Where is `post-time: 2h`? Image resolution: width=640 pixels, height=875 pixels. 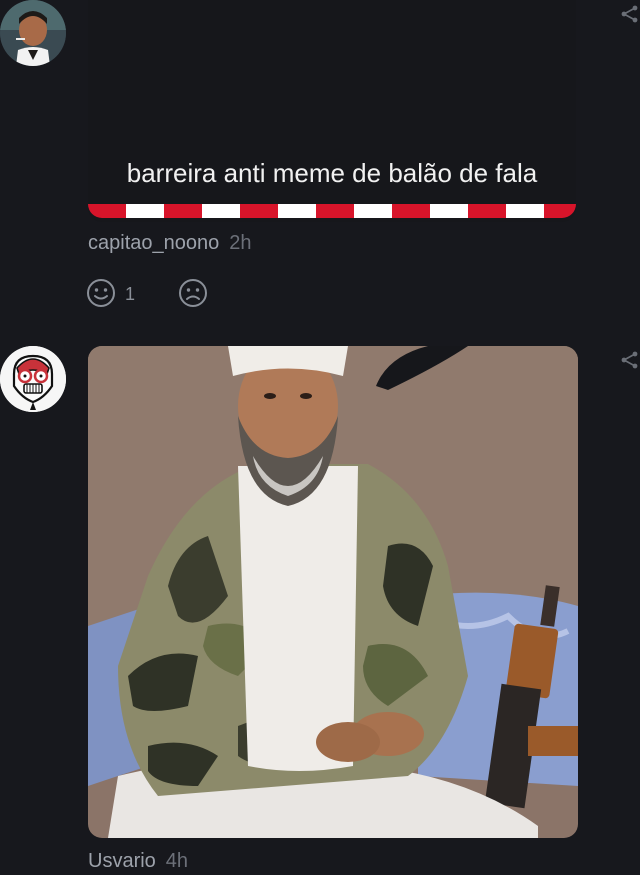
post-time: 2h is located at coordinates (240, 243).